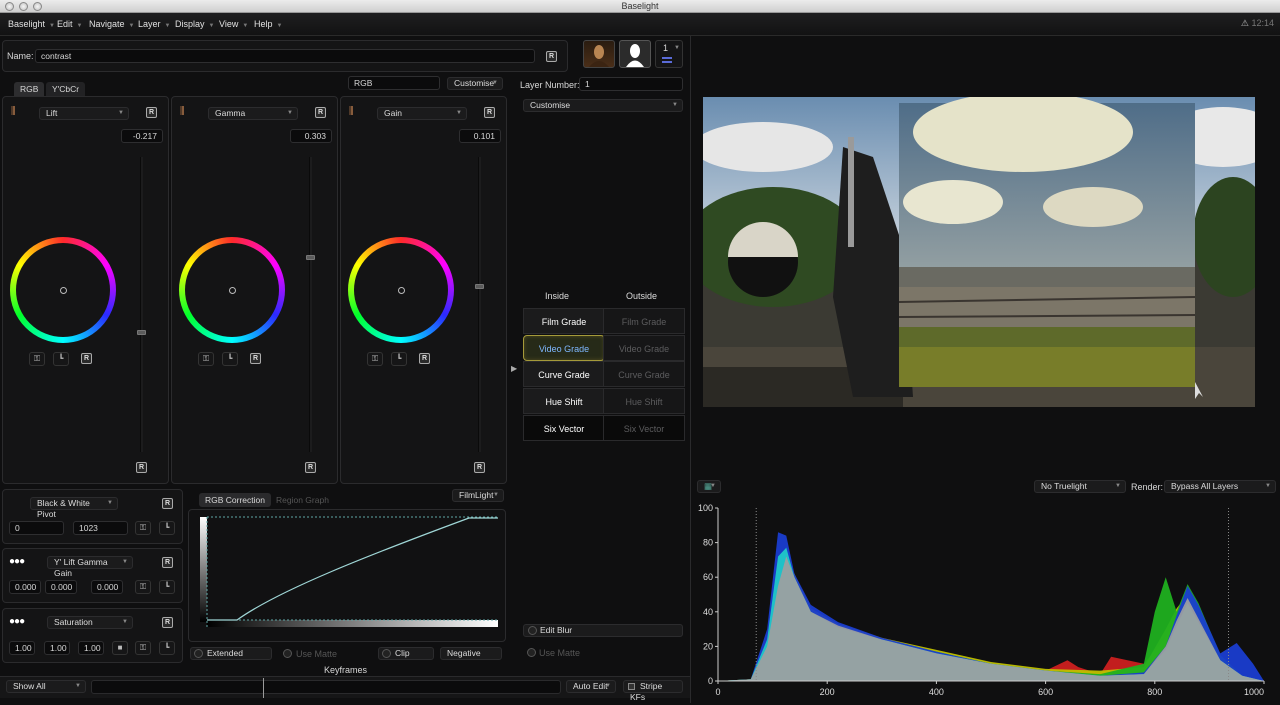  I want to click on gain-slider-reset-button: R, so click(479, 467).